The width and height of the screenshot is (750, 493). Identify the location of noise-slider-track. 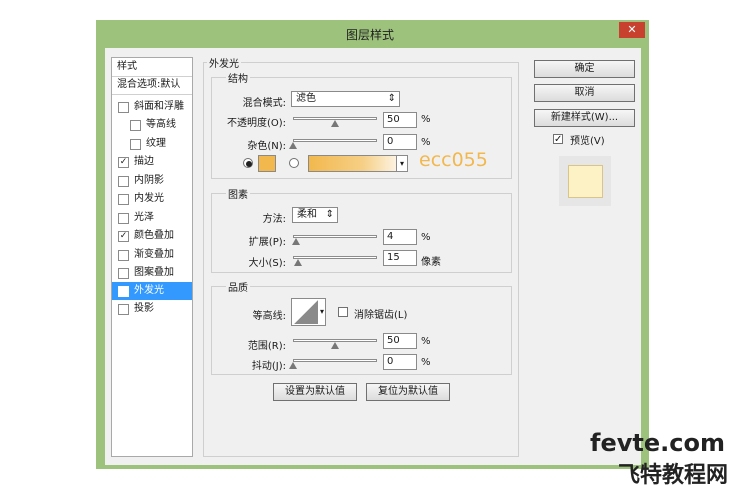
(335, 140).